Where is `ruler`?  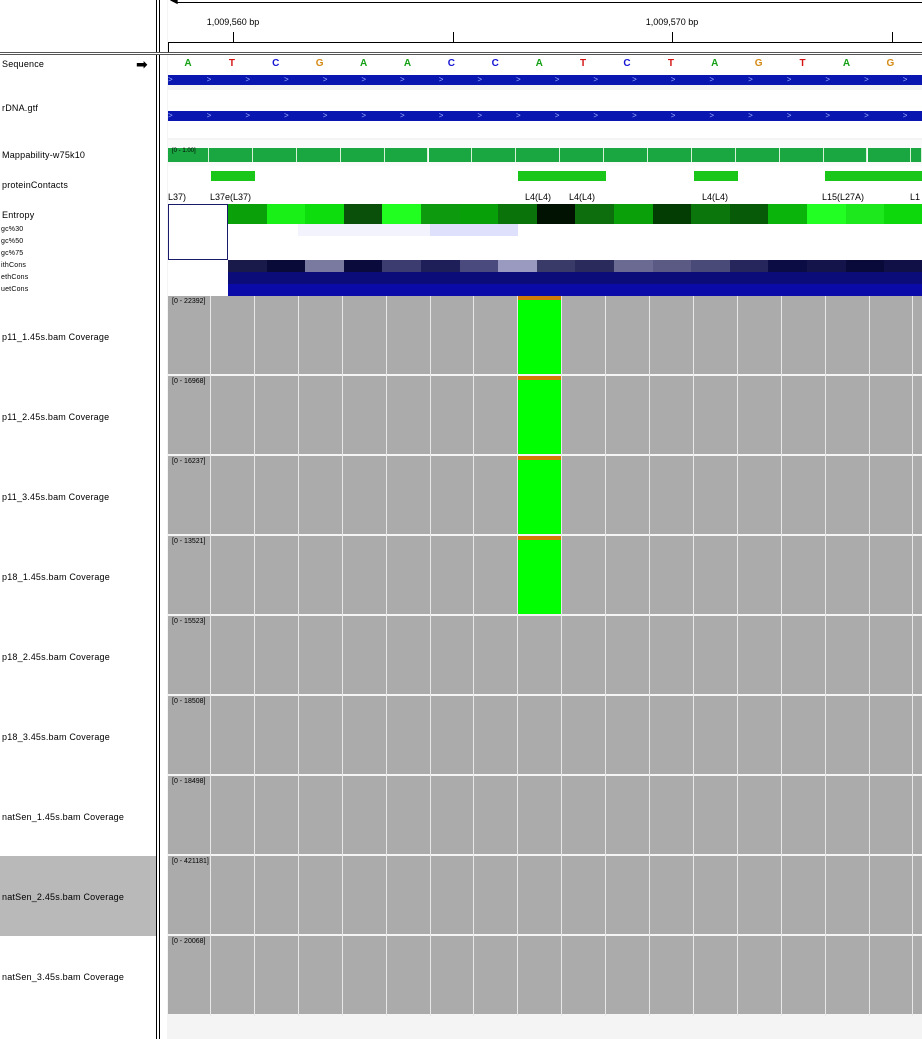 ruler is located at coordinates (545, 26).